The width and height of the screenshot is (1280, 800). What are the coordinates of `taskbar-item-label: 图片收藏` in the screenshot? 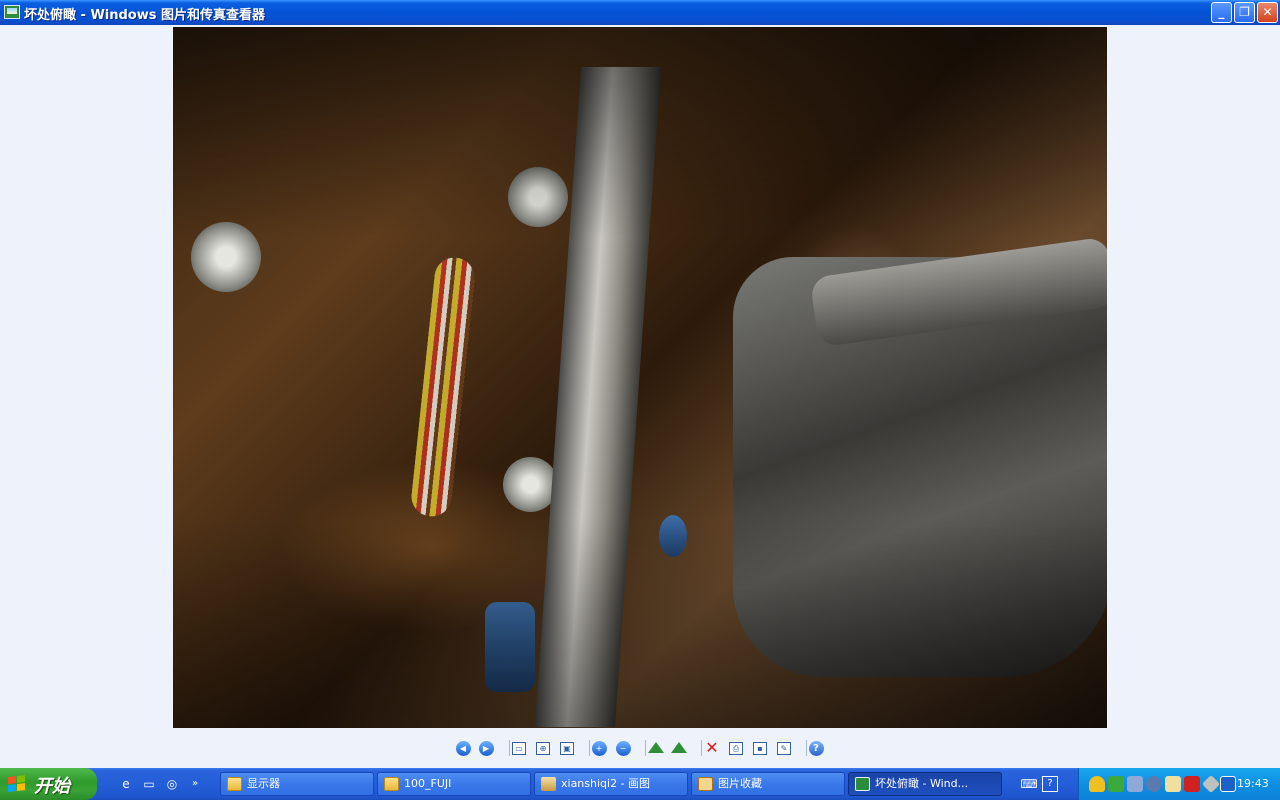 It's located at (740, 783).